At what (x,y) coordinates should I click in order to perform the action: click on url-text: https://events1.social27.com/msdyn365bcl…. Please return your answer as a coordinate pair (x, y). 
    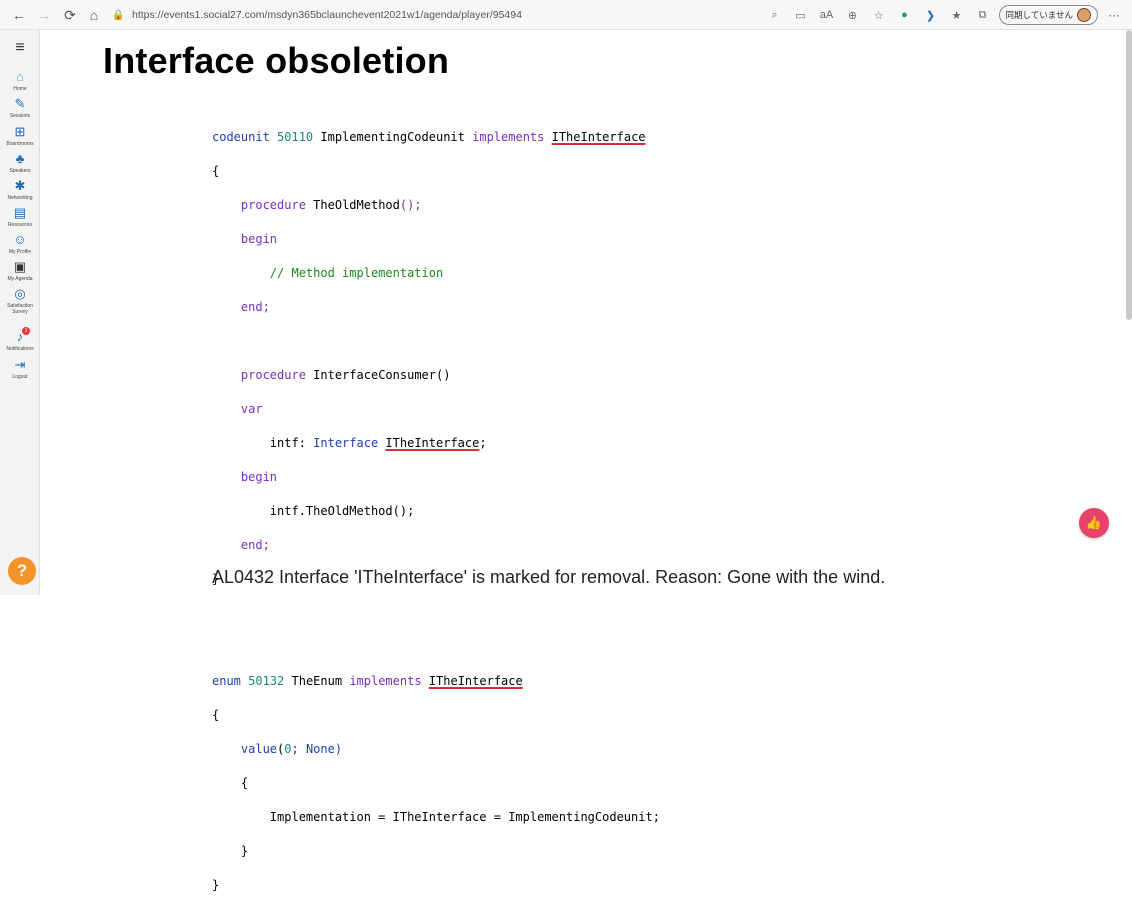
    Looking at the image, I should click on (327, 15).